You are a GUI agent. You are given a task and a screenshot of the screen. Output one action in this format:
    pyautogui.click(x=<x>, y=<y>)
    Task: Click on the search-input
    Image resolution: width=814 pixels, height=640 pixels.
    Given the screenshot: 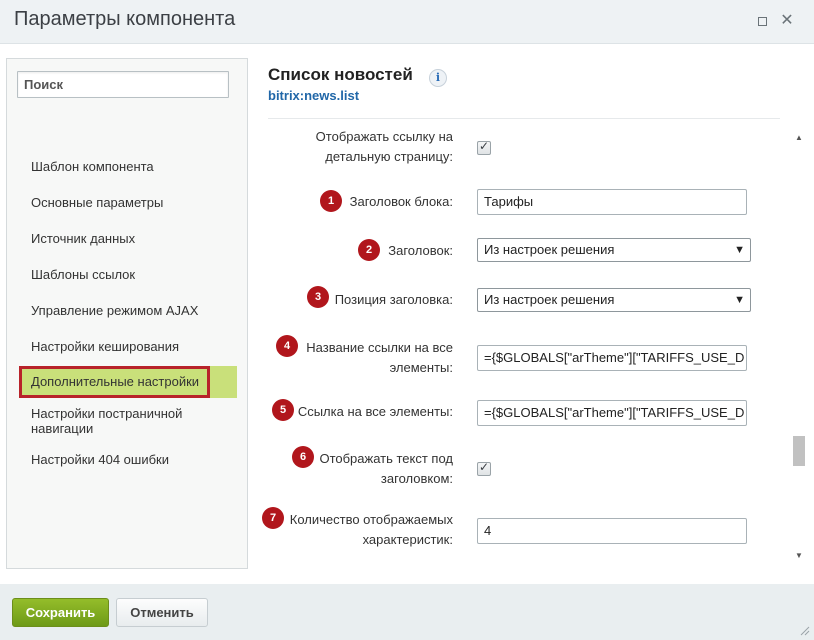 What is the action you would take?
    pyautogui.click(x=123, y=84)
    